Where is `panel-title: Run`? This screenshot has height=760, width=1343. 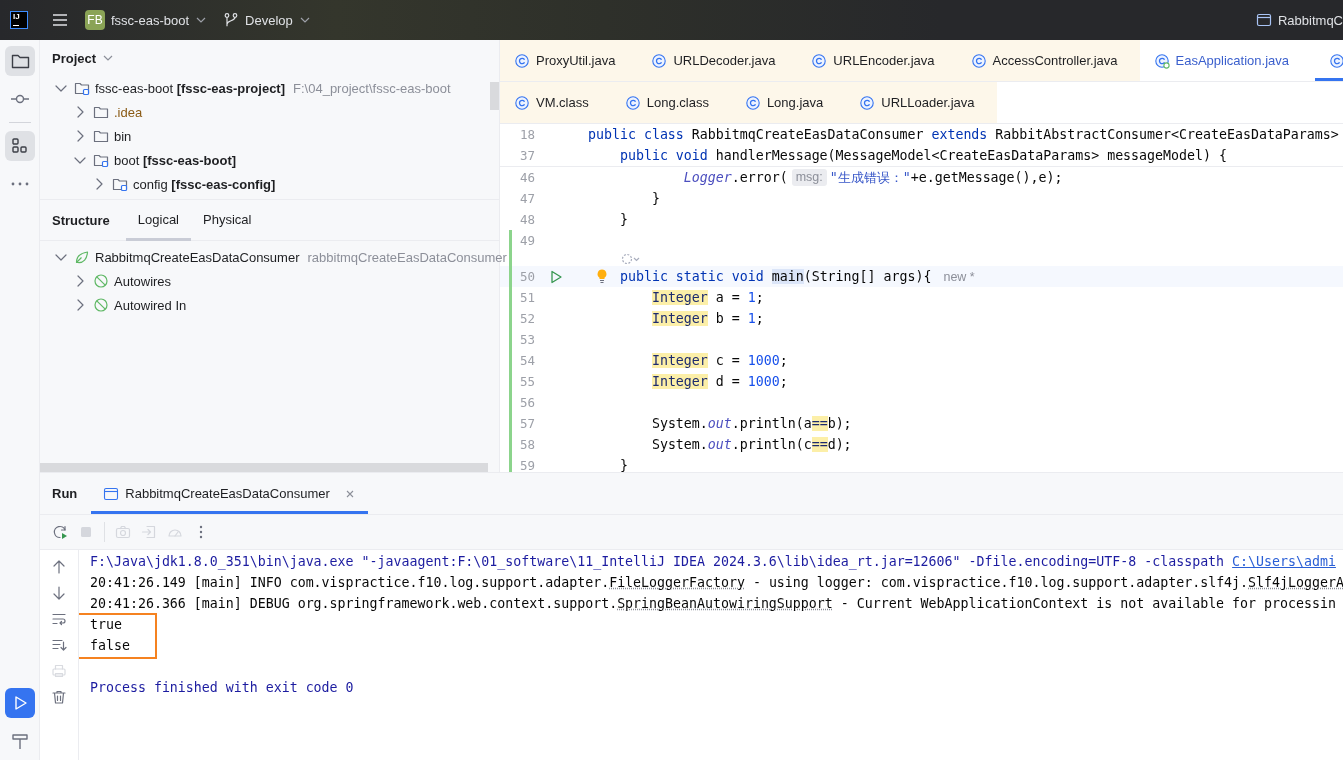
panel-title: Run is located at coordinates (64, 494).